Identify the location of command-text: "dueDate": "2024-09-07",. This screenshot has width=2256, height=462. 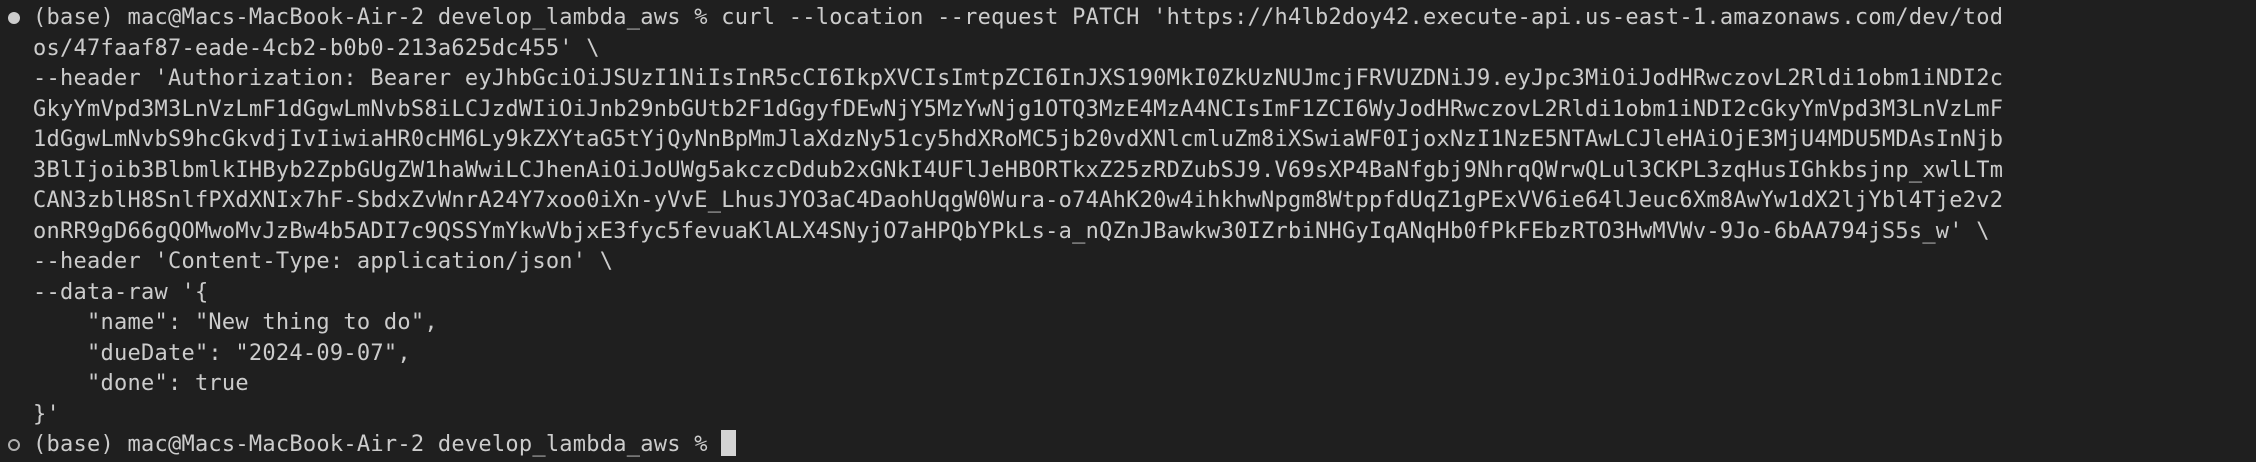
(222, 353).